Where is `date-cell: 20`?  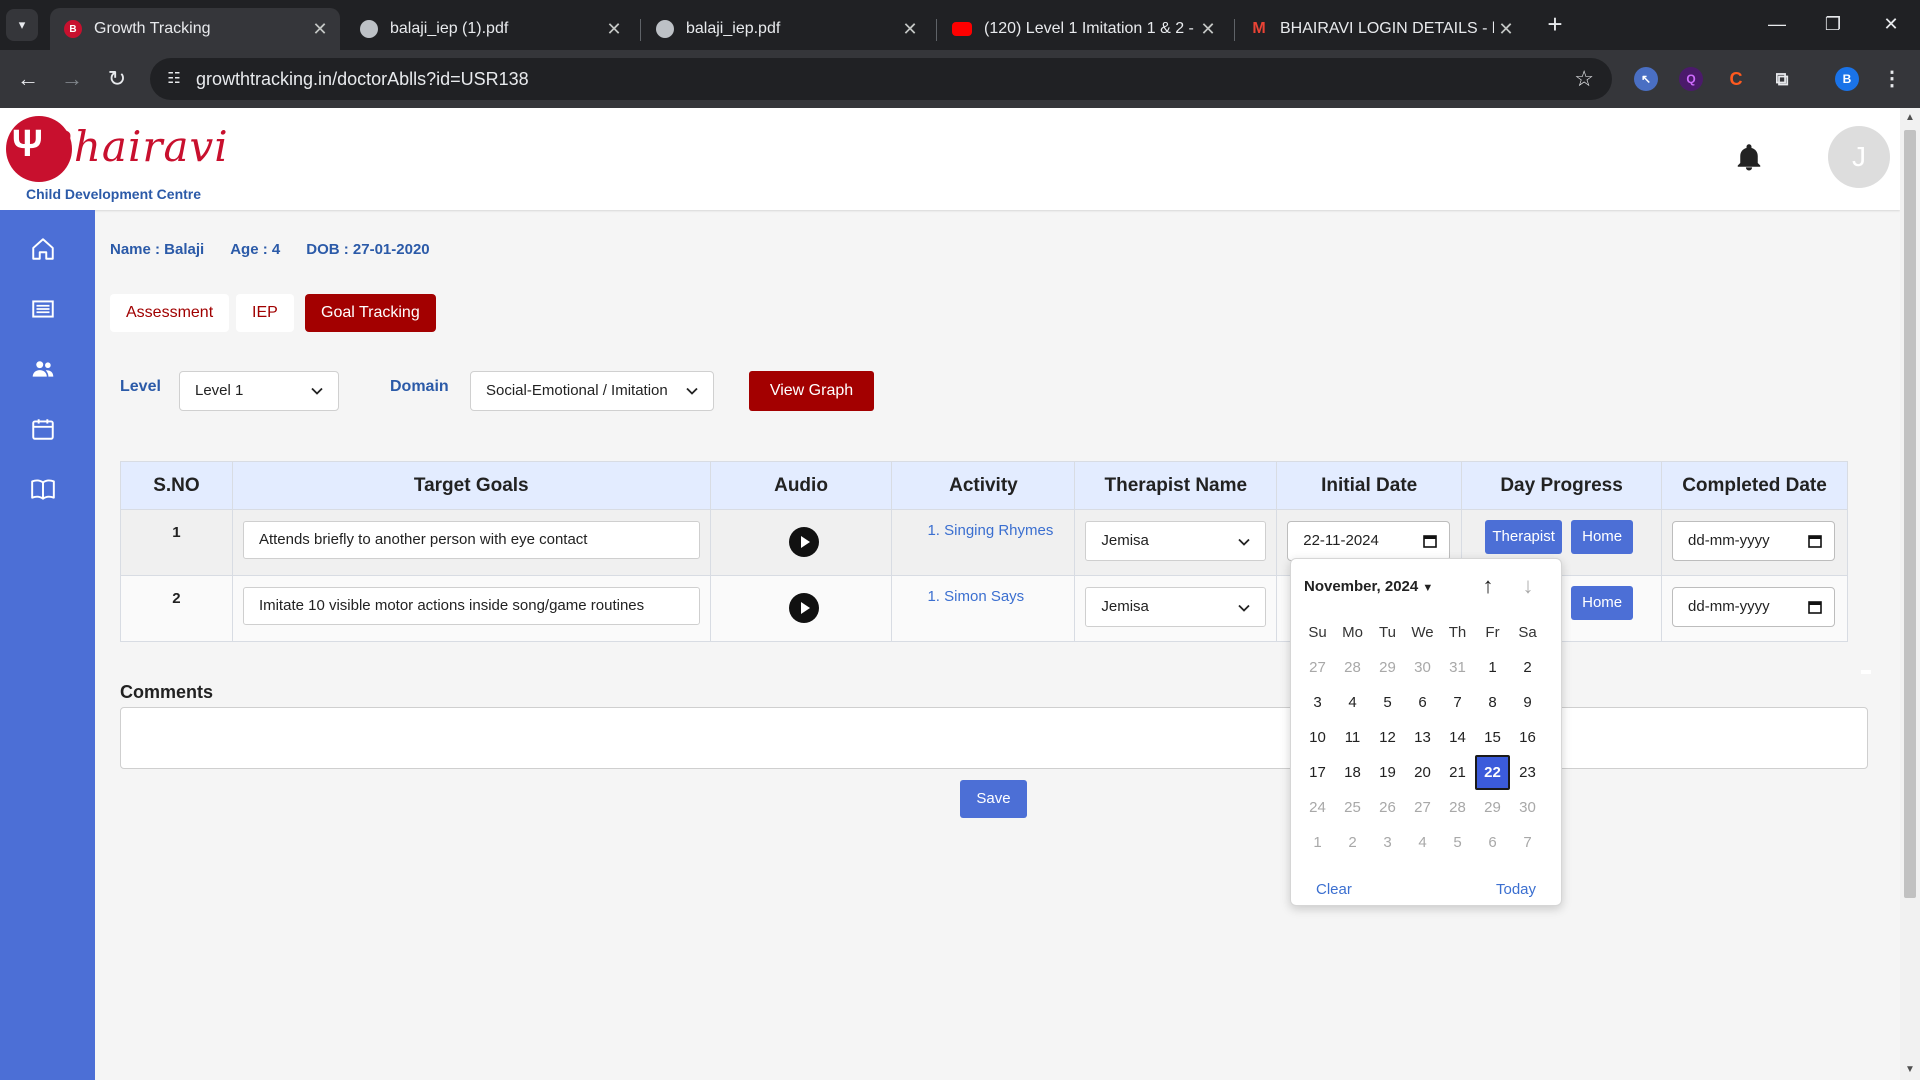 date-cell: 20 is located at coordinates (1422, 772).